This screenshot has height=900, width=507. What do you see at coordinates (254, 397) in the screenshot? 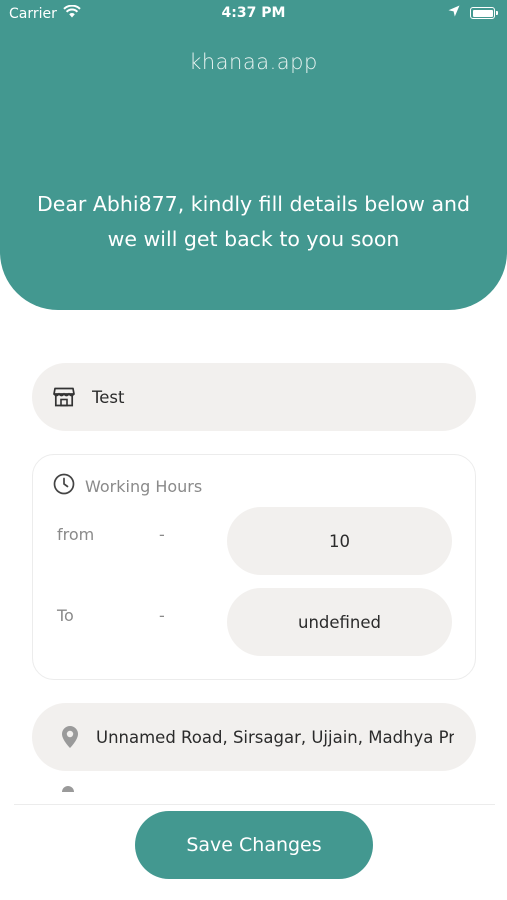
I see `store-name-field: Test` at bounding box center [254, 397].